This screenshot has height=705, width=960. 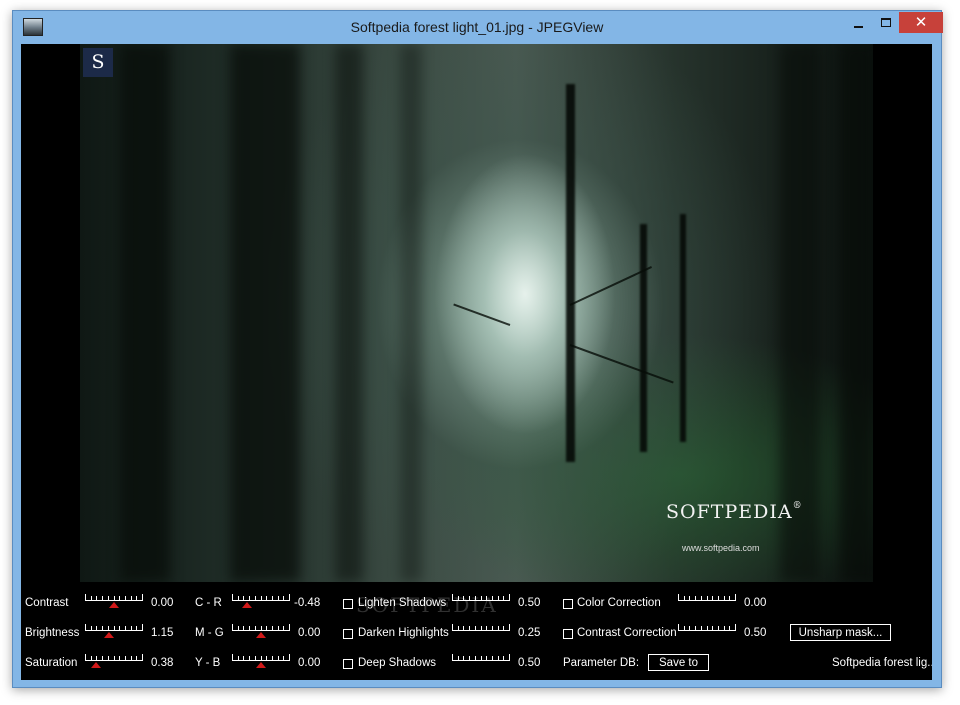 I want to click on save-to-button: Save to, so click(x=678, y=662).